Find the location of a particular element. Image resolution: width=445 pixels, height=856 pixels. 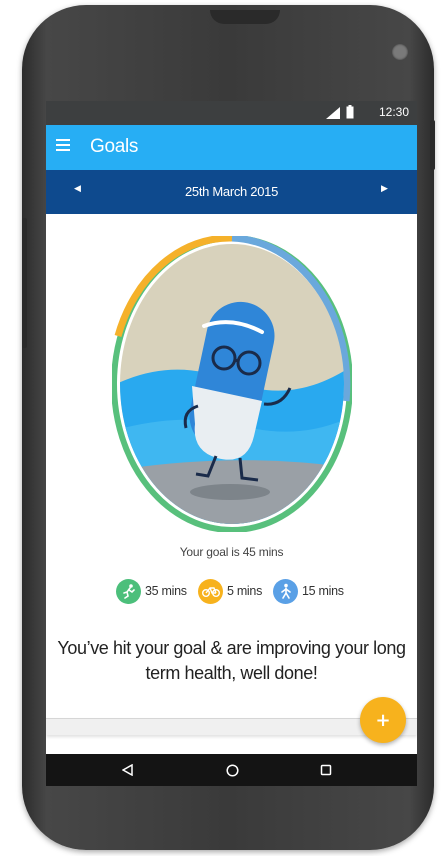

chevron-right-icon: ▶ is located at coordinates (384, 189).